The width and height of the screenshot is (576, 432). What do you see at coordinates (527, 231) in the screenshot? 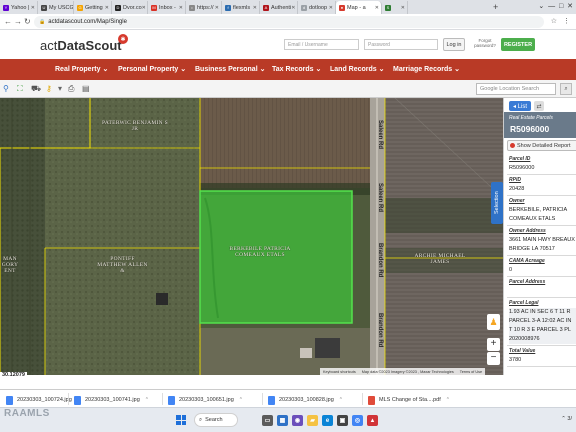
I see `field-label: Owner Address` at bounding box center [527, 231].